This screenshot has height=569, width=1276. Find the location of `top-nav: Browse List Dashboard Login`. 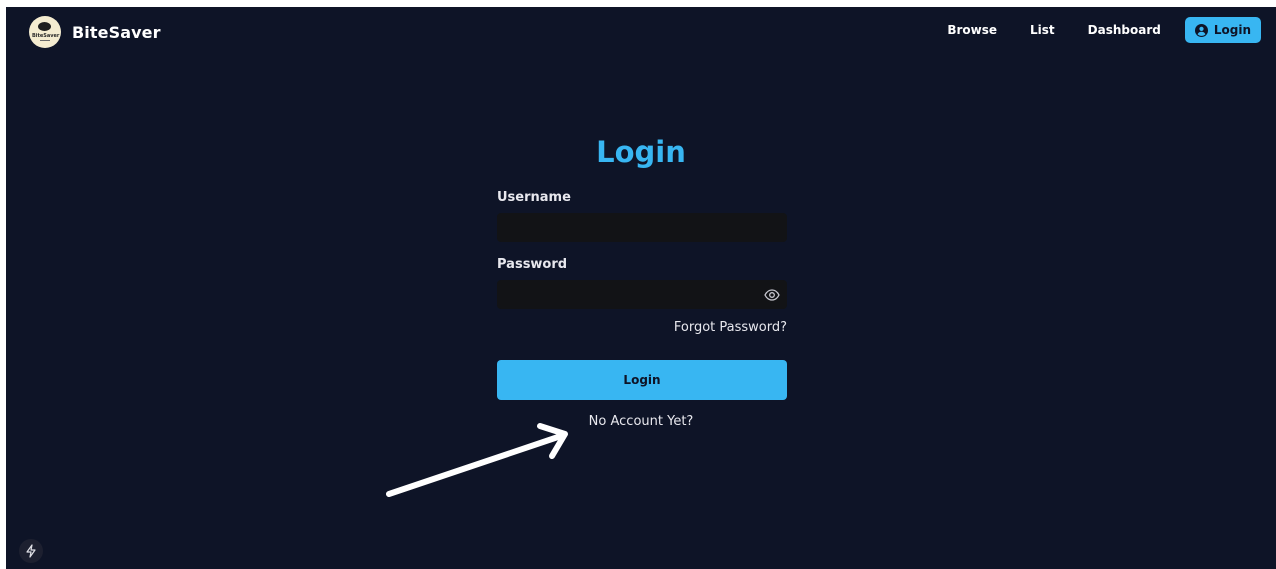

top-nav: Browse List Dashboard Login is located at coordinates (1104, 30).